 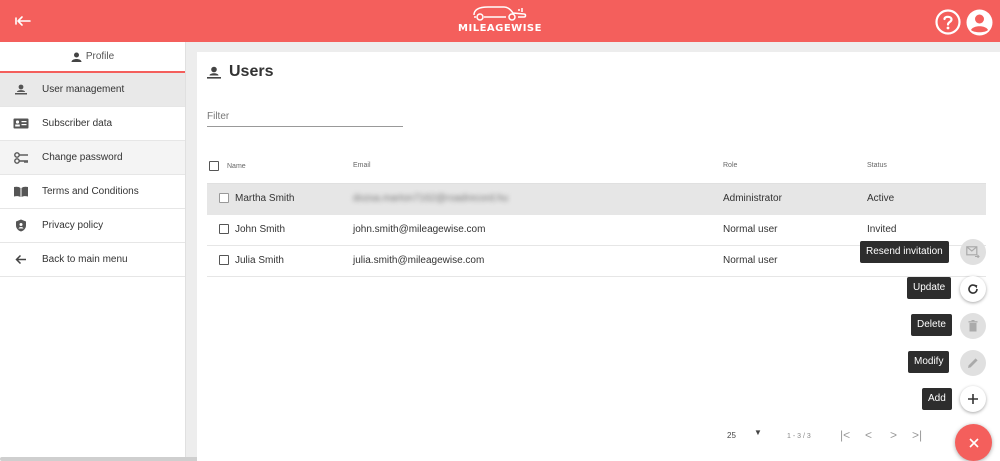 I want to click on sidebar-item-subscriber-data: Subscriber data, so click(x=92, y=124).